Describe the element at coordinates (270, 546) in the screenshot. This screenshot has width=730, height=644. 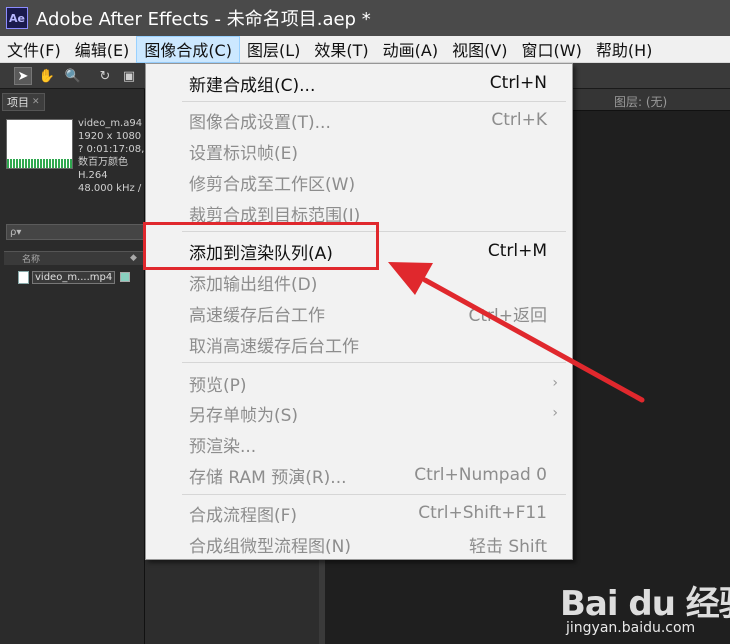
I see `menu-item-label: 合成组微型流程图(N)` at that location.